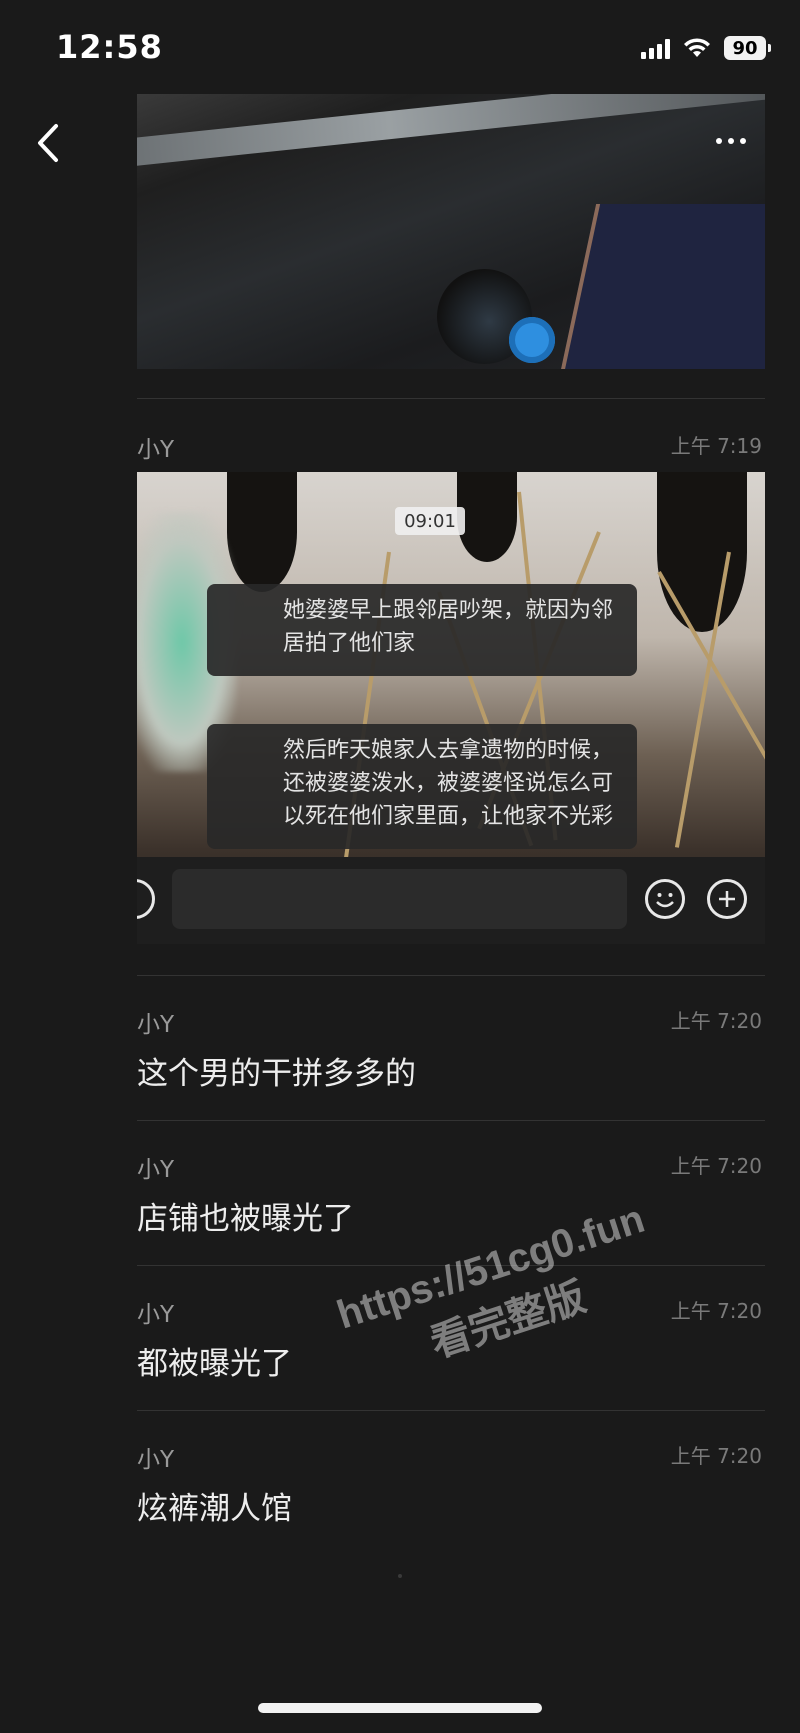  Describe the element at coordinates (451, 131) in the screenshot. I see `photo-band` at that location.